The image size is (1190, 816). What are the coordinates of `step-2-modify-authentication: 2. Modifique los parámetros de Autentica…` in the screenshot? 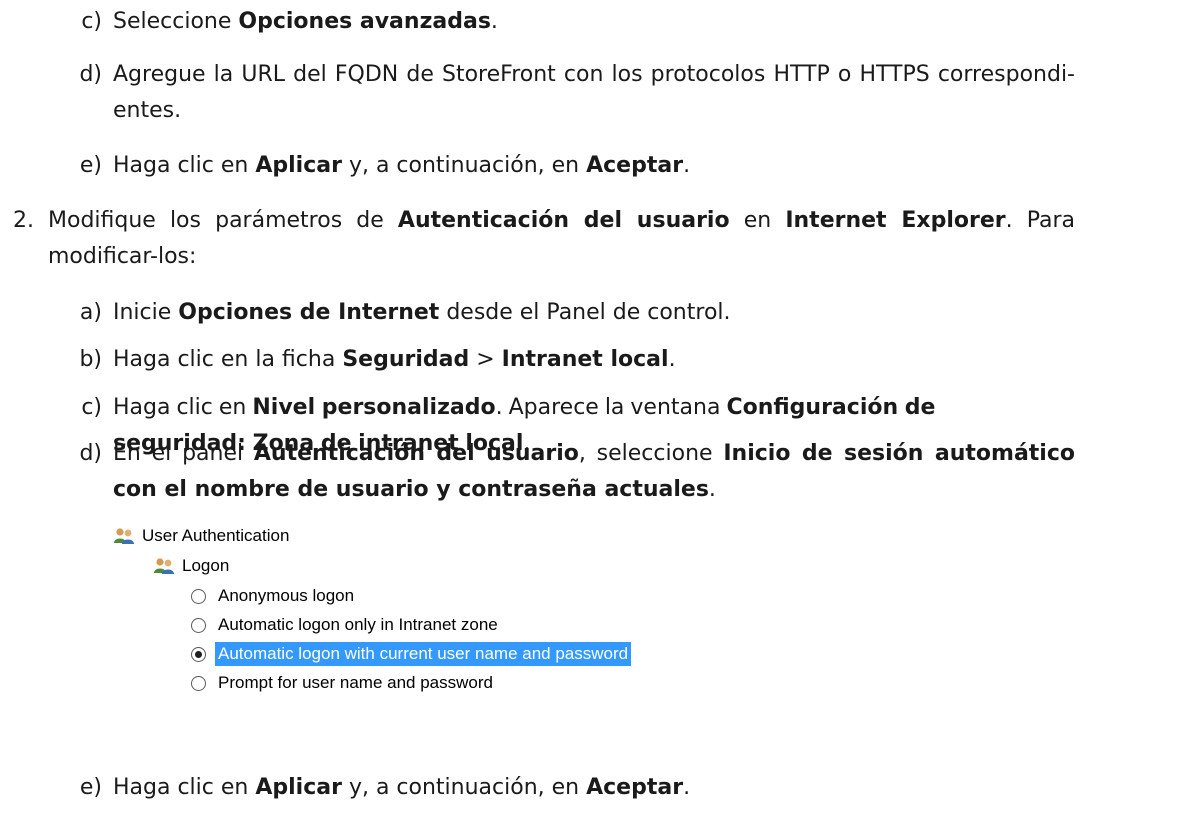 It's located at (595, 243).